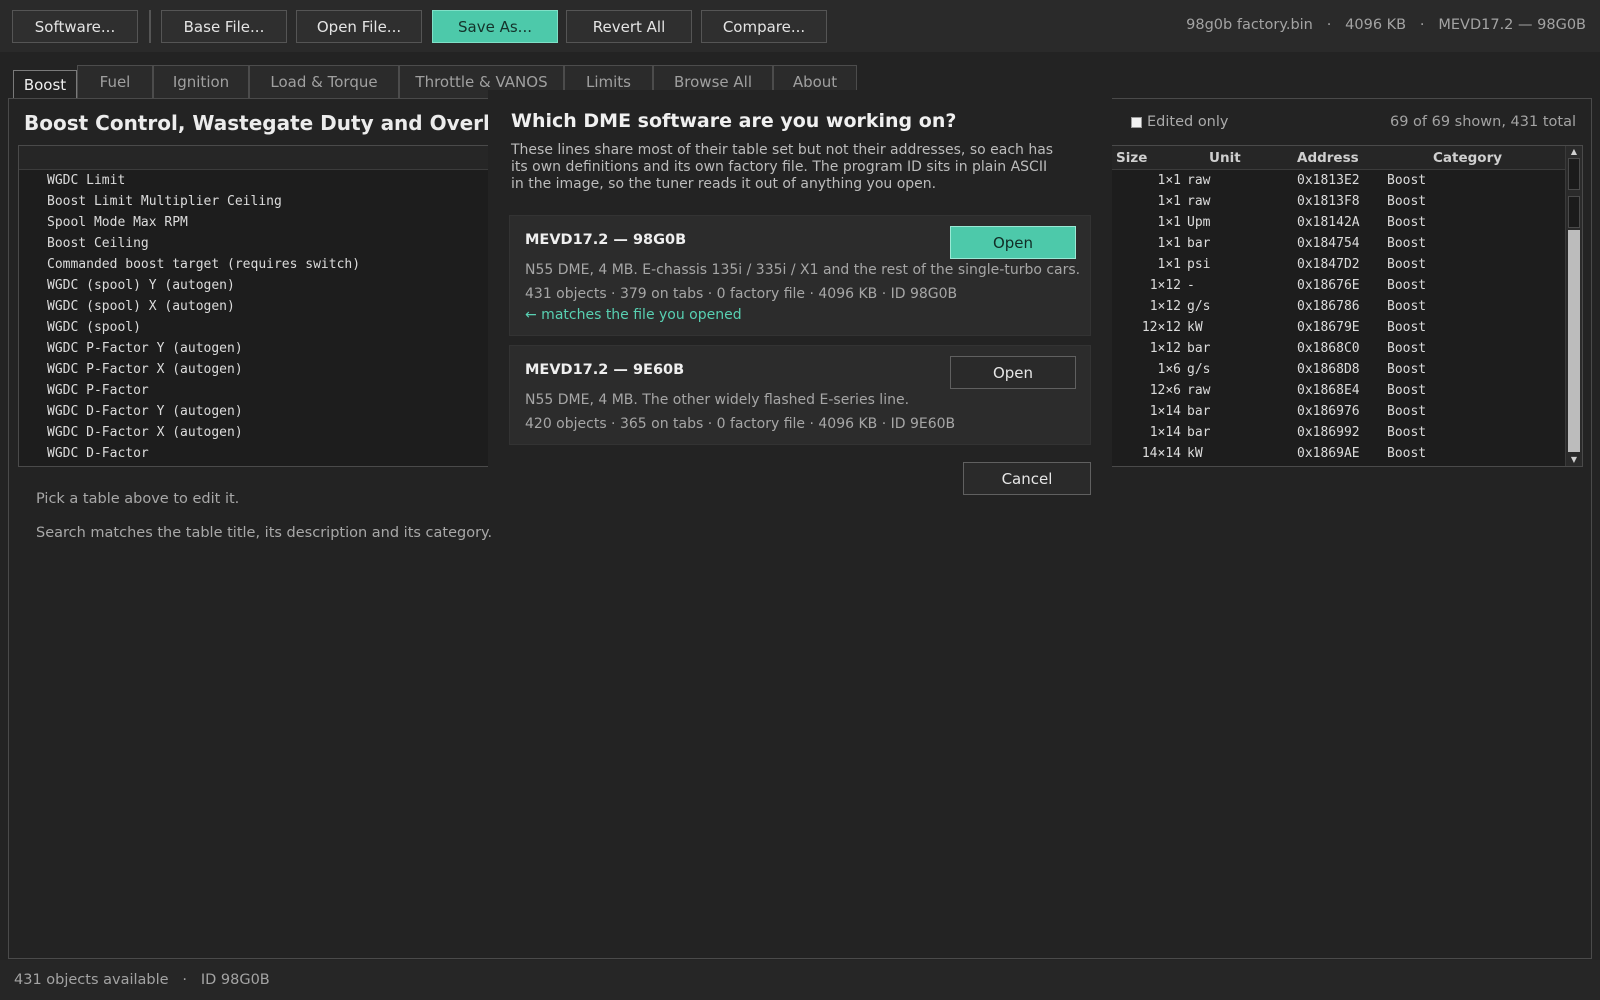 The image size is (1600, 1000). What do you see at coordinates (138, 499) in the screenshot?
I see `hint-pick-table: Pick a table above to edit it.` at bounding box center [138, 499].